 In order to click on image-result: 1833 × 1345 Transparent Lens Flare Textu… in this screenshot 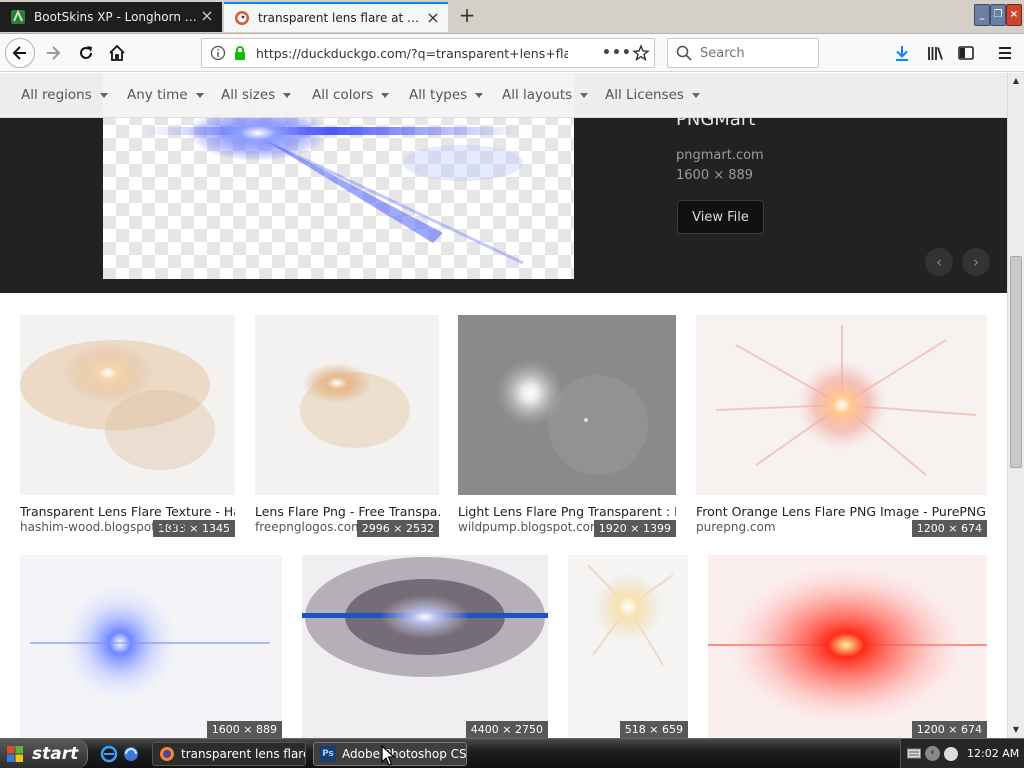, I will do `click(127, 426)`.